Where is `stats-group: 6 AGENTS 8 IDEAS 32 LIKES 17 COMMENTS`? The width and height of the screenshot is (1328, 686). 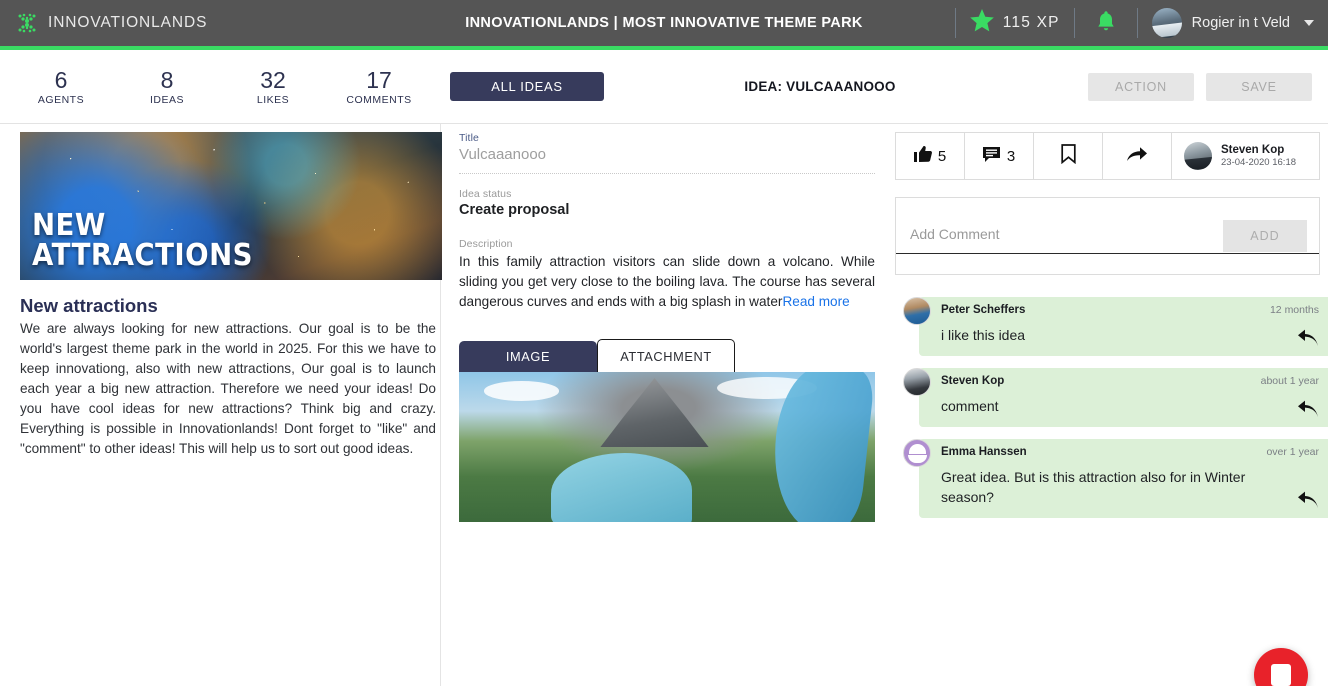
stats-group: 6 AGENTS 8 IDEAS 32 LIKES 17 COMMENTS is located at coordinates (225, 86).